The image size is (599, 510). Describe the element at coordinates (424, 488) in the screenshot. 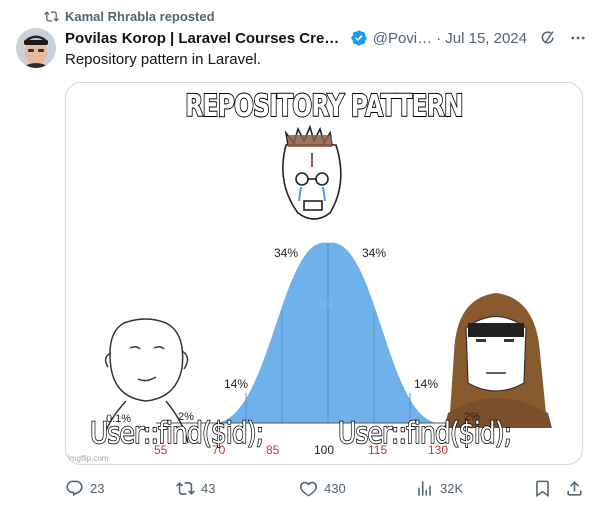

I see `views-icon` at that location.